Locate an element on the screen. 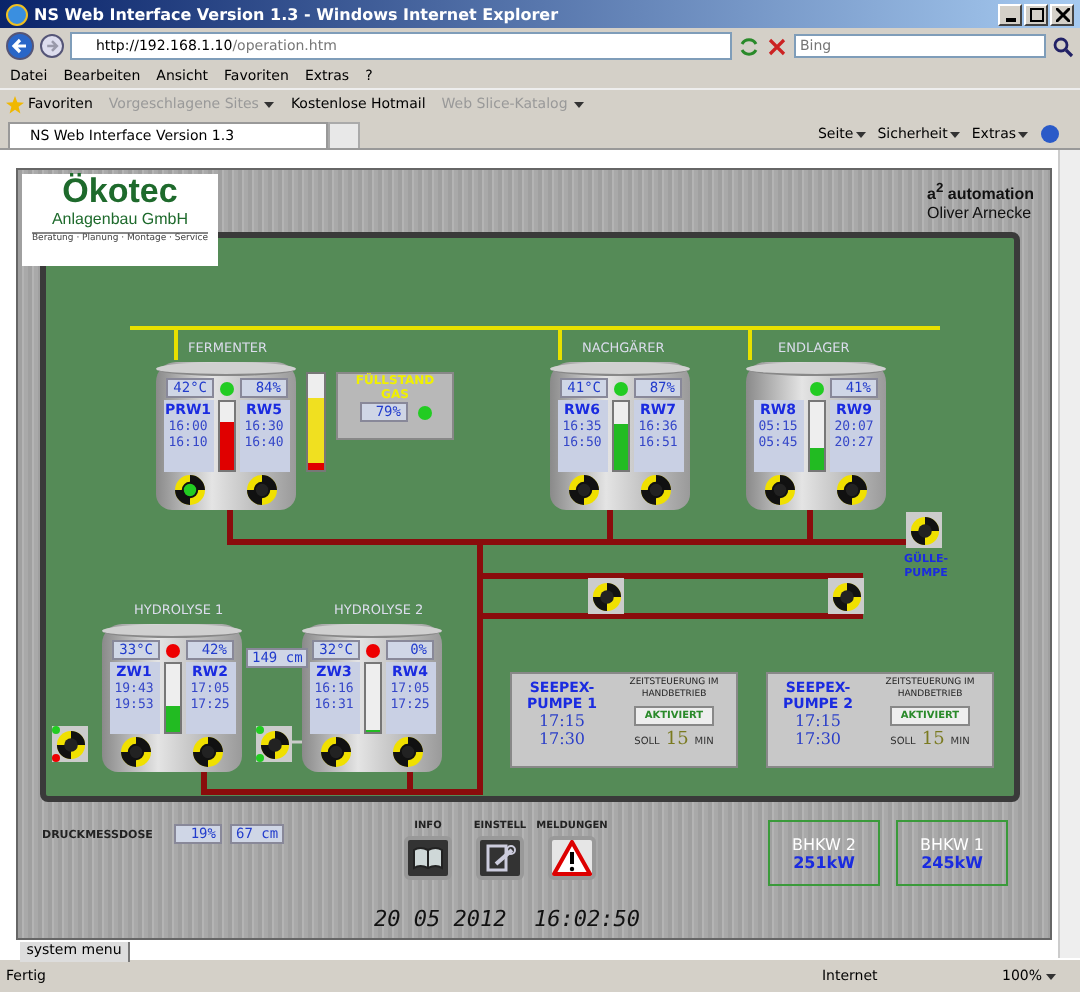 The height and width of the screenshot is (992, 1080). forward-arrow-icon is located at coordinates (52, 46).